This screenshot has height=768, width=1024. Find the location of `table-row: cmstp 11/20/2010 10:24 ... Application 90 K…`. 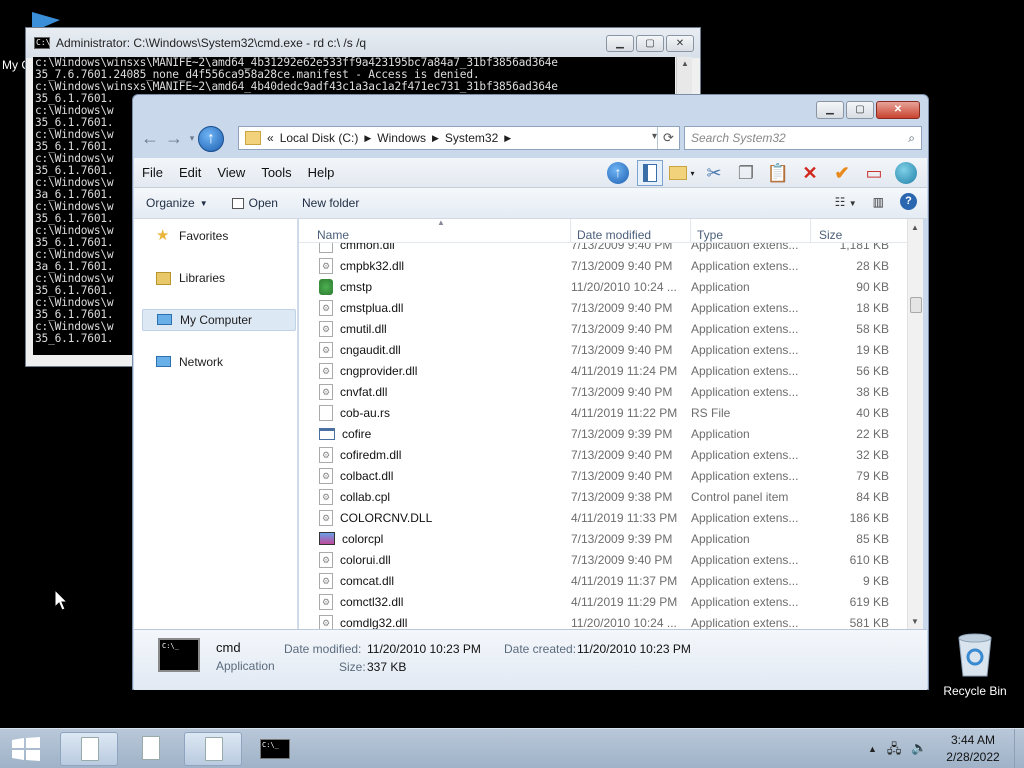

table-row: cmstp 11/20/2010 10:24 ... Application 90 K… is located at coordinates (604, 286).